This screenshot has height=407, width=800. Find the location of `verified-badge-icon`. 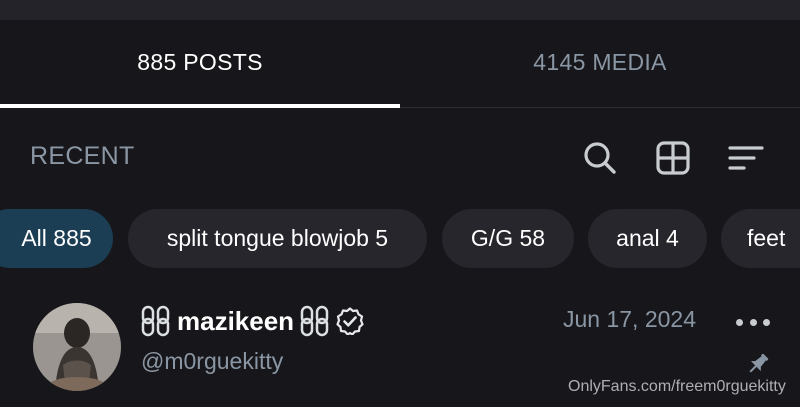

verified-badge-icon is located at coordinates (350, 321).